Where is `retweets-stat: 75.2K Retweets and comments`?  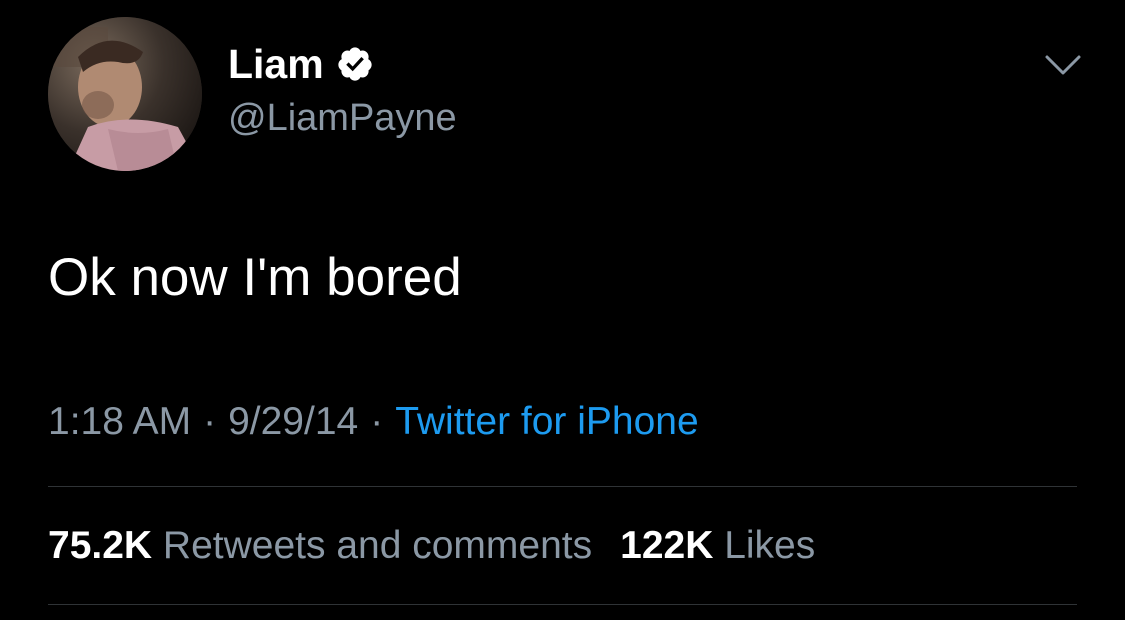 retweets-stat: 75.2K Retweets and comments is located at coordinates (320, 545).